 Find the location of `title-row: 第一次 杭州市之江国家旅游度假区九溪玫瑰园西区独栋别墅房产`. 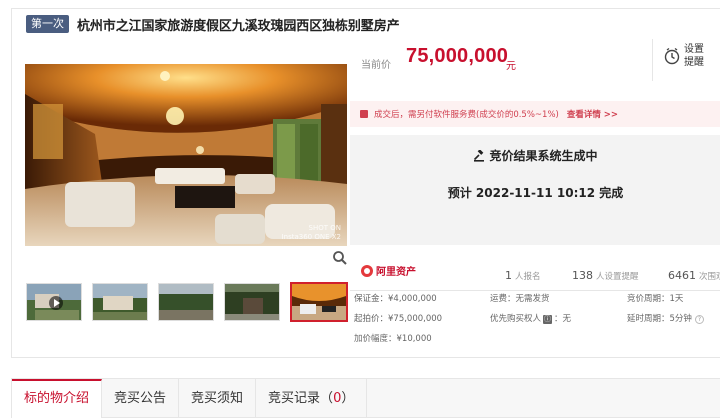

title-row: 第一次 杭州市之江国家旅游度假区九溪玫瑰园西区独栋别墅房产 is located at coordinates (213, 24).